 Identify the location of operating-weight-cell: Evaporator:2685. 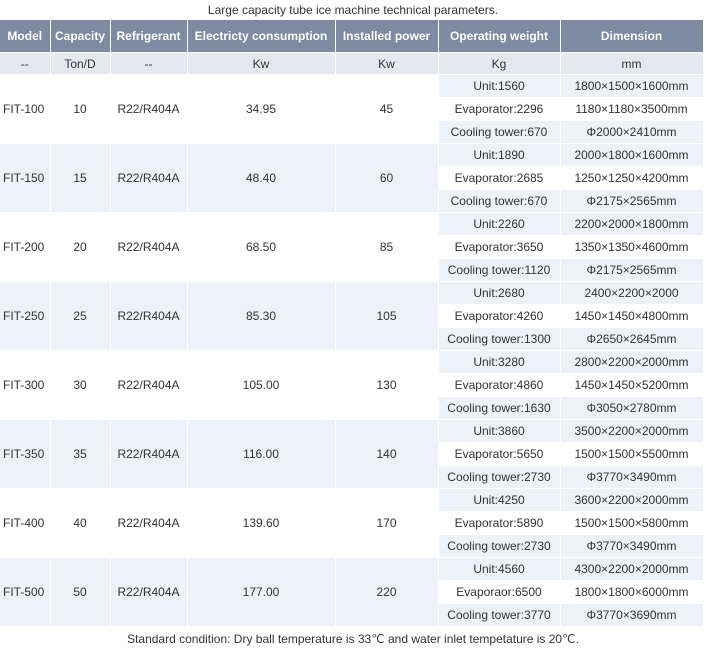
(499, 178).